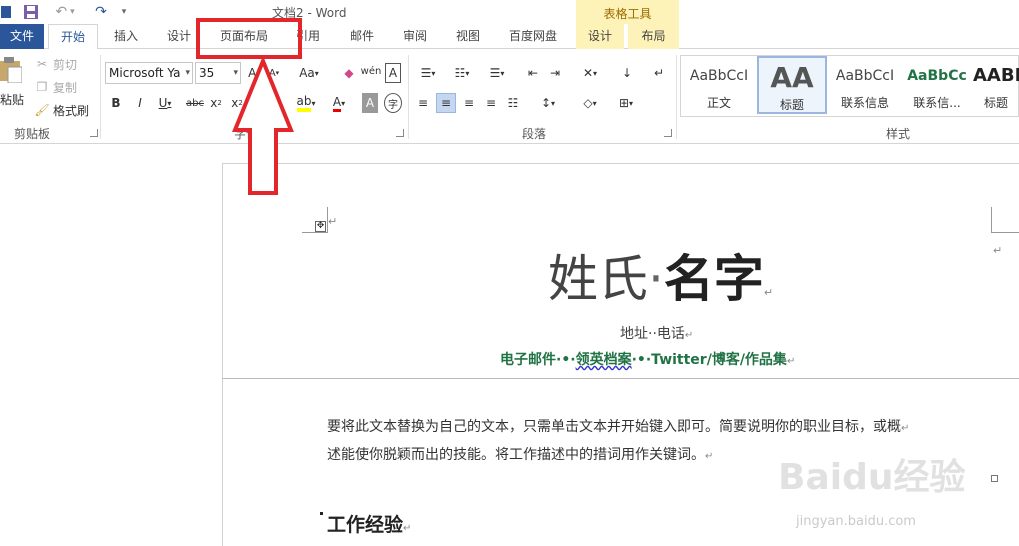 Image resolution: width=1019 pixels, height=546 pixels. I want to click on phonetic-guide-icon: wén, so click(371, 71).